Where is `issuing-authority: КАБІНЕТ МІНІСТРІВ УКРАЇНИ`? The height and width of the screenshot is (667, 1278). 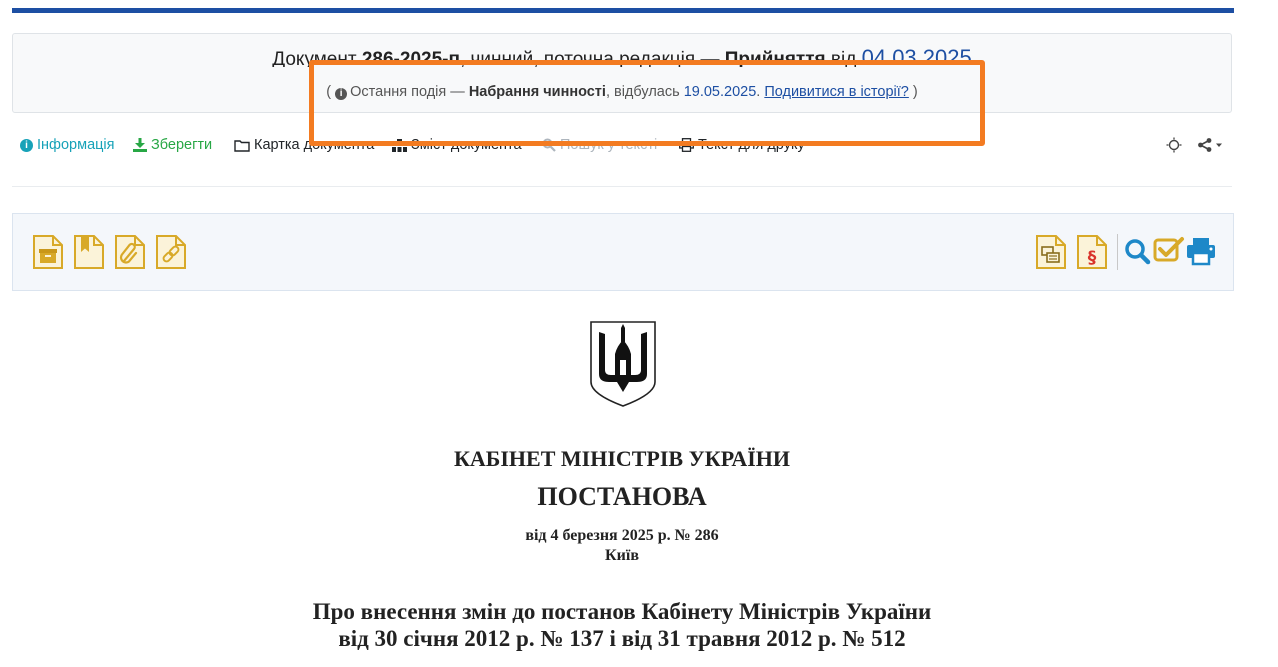
issuing-authority: КАБІНЕТ МІНІСТРІВ УКРАЇНИ is located at coordinates (622, 458).